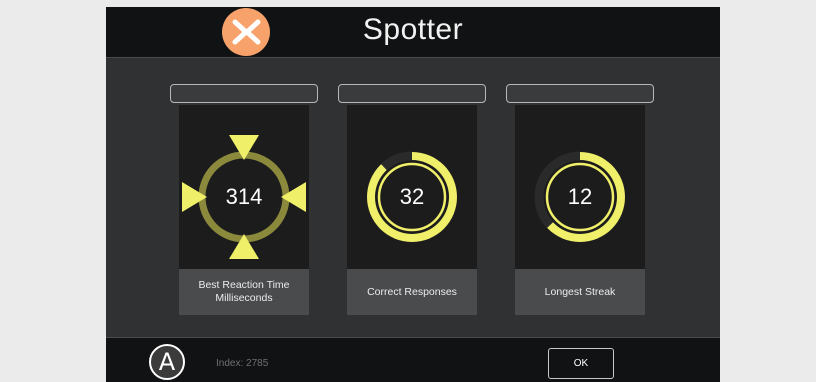 This screenshot has height=382, width=816. I want to click on ok-button: OK, so click(581, 363).